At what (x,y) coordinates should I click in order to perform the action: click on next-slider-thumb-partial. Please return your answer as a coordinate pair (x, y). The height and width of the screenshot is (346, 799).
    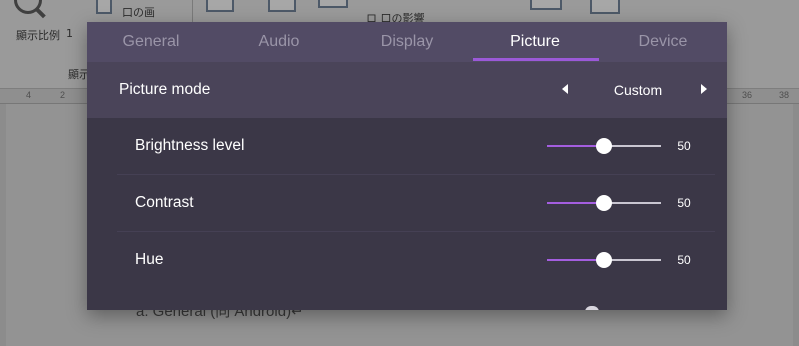
    Looking at the image, I should click on (592, 308).